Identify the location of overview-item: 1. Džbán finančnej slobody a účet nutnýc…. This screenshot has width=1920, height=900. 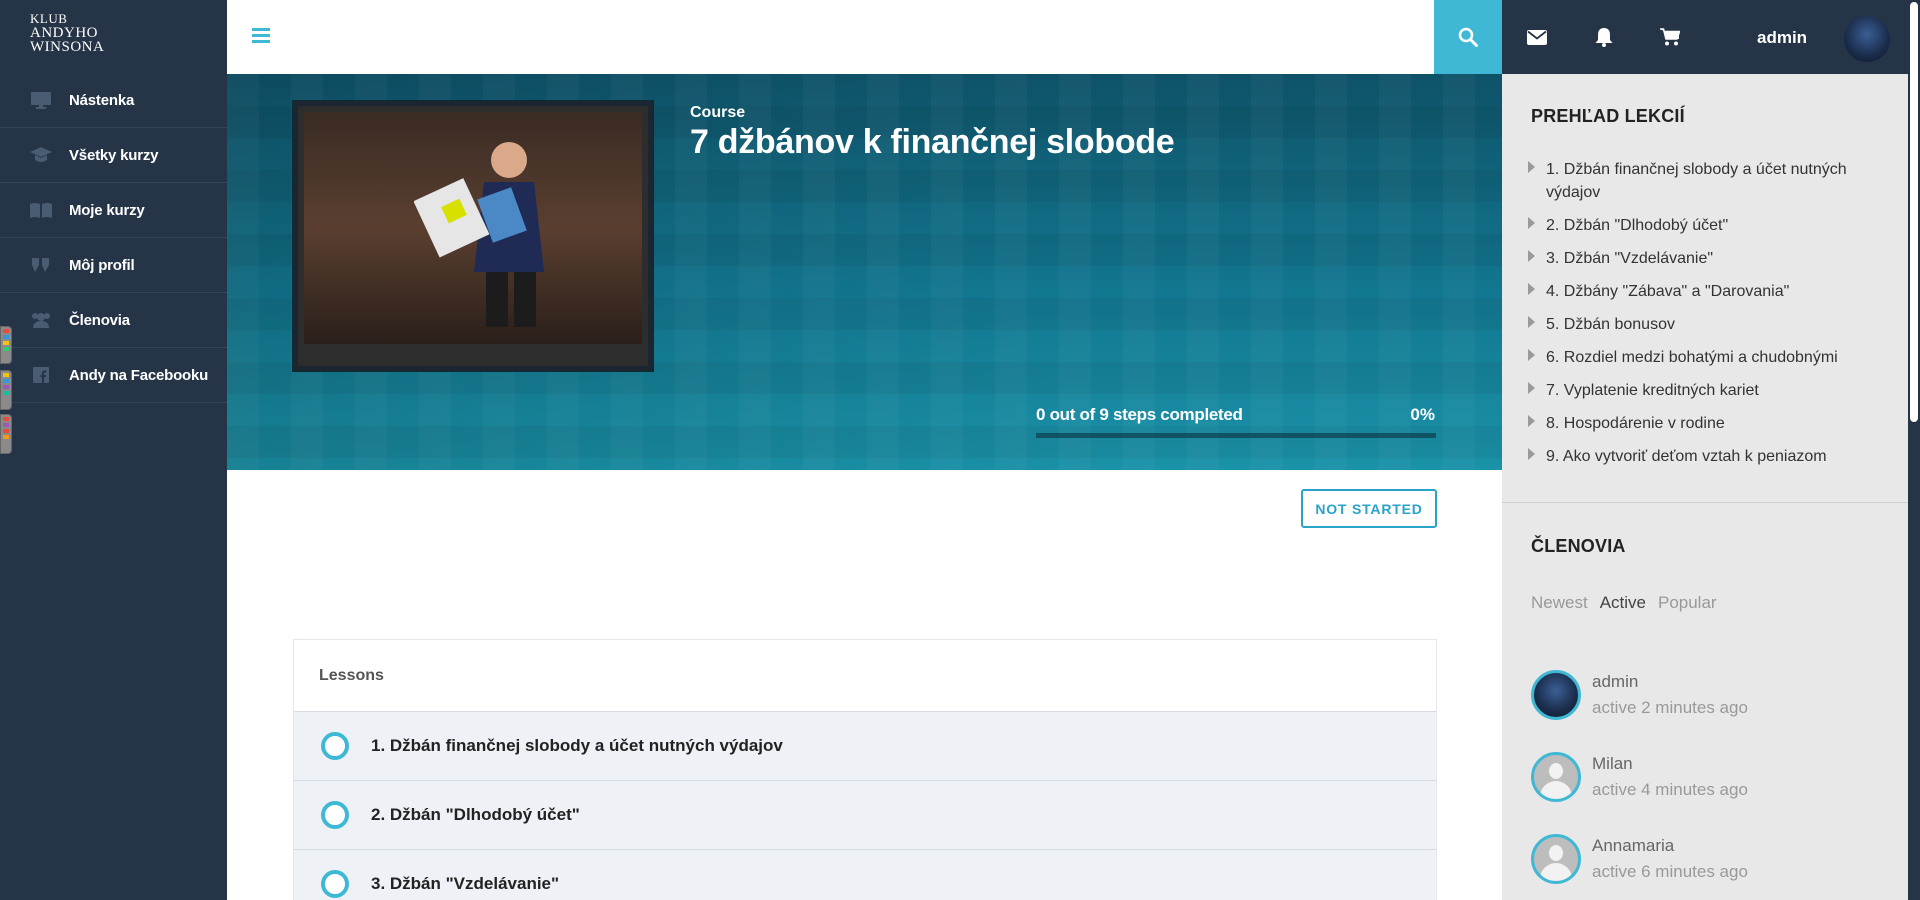
(1708, 181).